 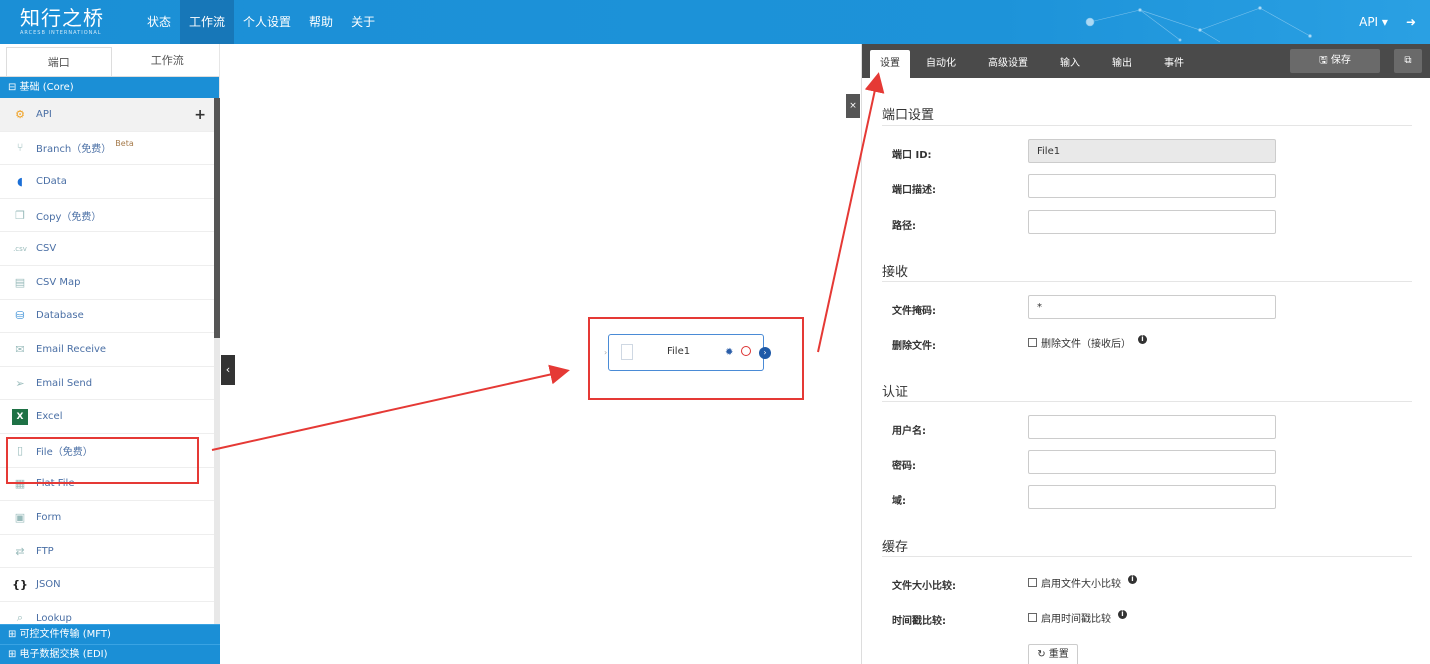 I want to click on user-menu: API ▾, so click(x=1373, y=22).